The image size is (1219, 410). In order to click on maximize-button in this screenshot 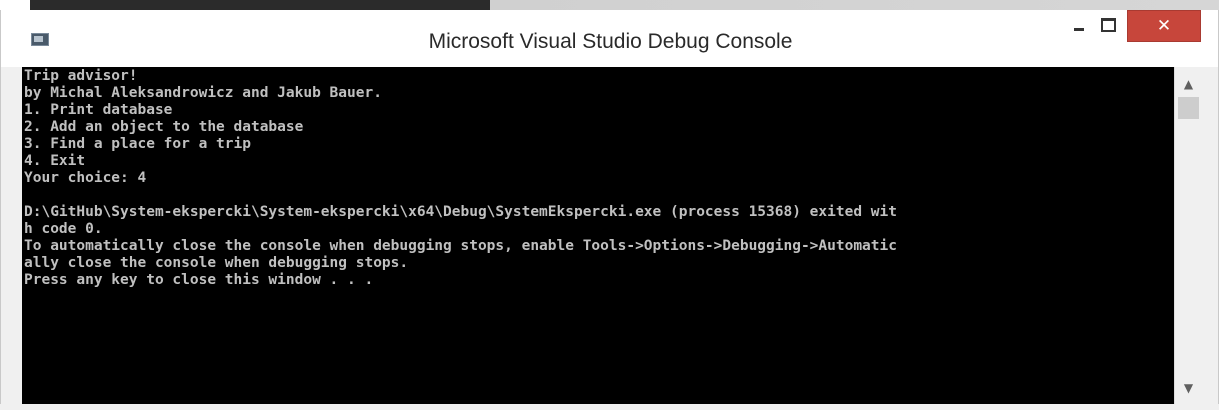, I will do `click(1108, 25)`.